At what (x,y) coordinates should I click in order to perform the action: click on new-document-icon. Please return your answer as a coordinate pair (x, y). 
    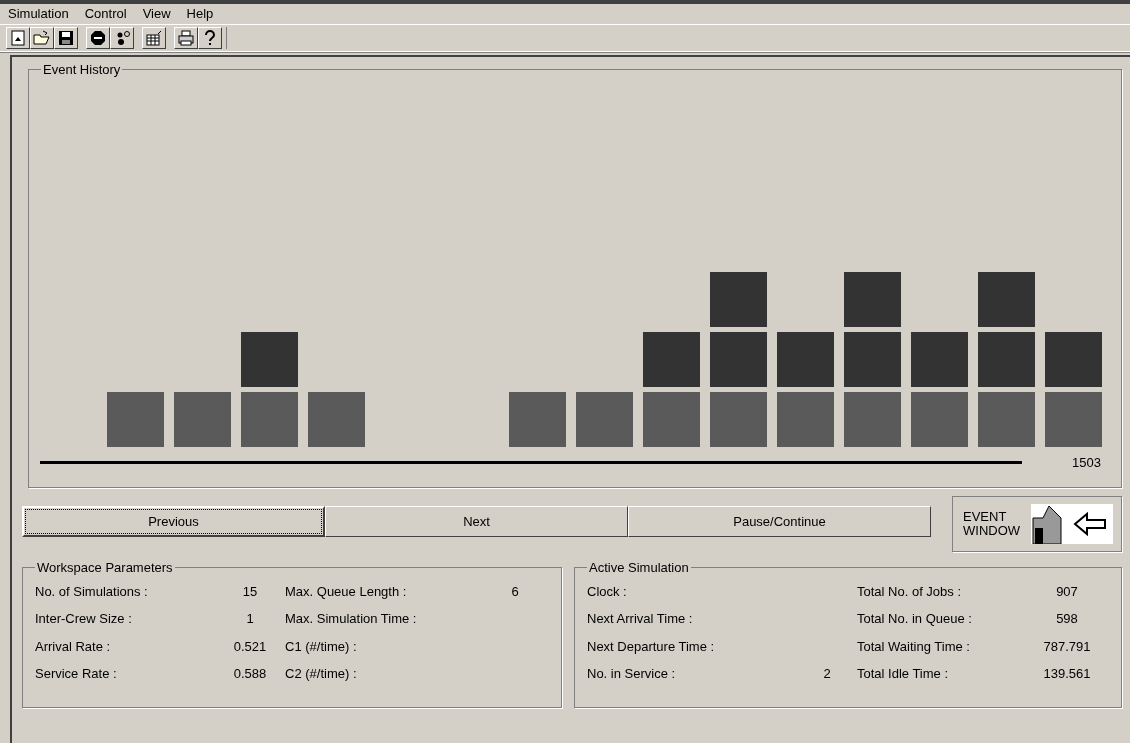
    Looking at the image, I should click on (18, 38).